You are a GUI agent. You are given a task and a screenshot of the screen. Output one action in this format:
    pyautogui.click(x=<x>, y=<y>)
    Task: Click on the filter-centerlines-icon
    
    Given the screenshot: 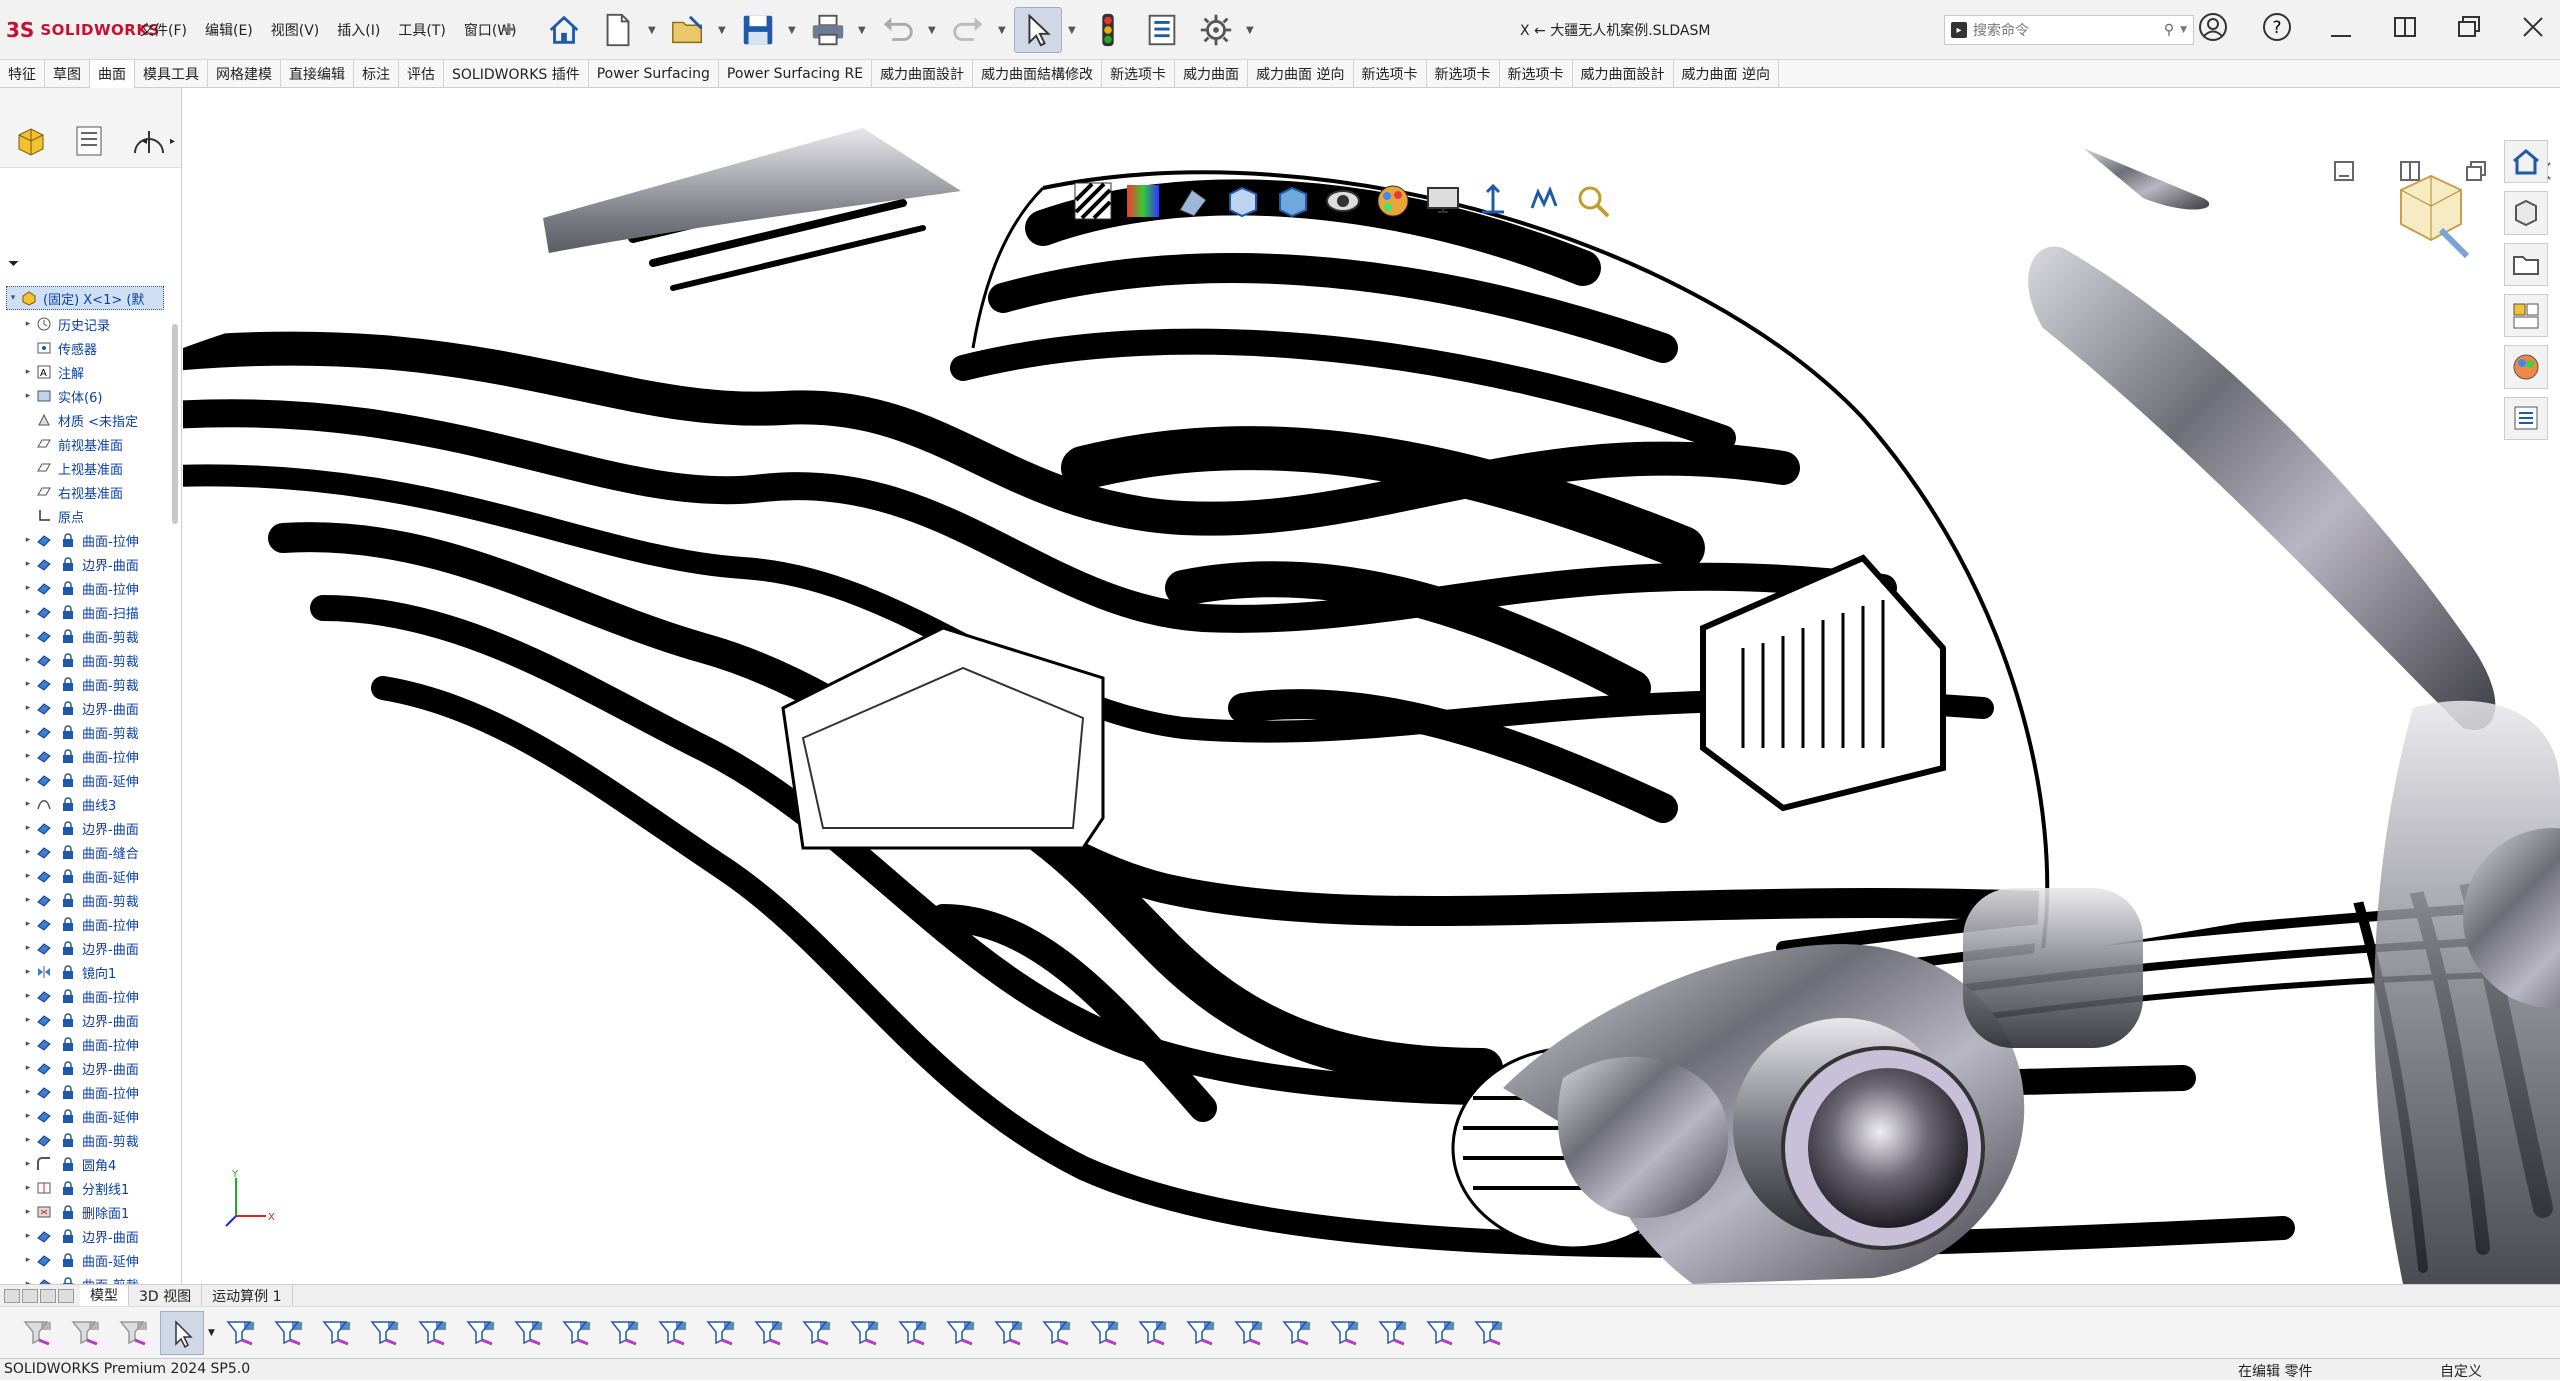 What is the action you would take?
    pyautogui.click(x=817, y=1333)
    